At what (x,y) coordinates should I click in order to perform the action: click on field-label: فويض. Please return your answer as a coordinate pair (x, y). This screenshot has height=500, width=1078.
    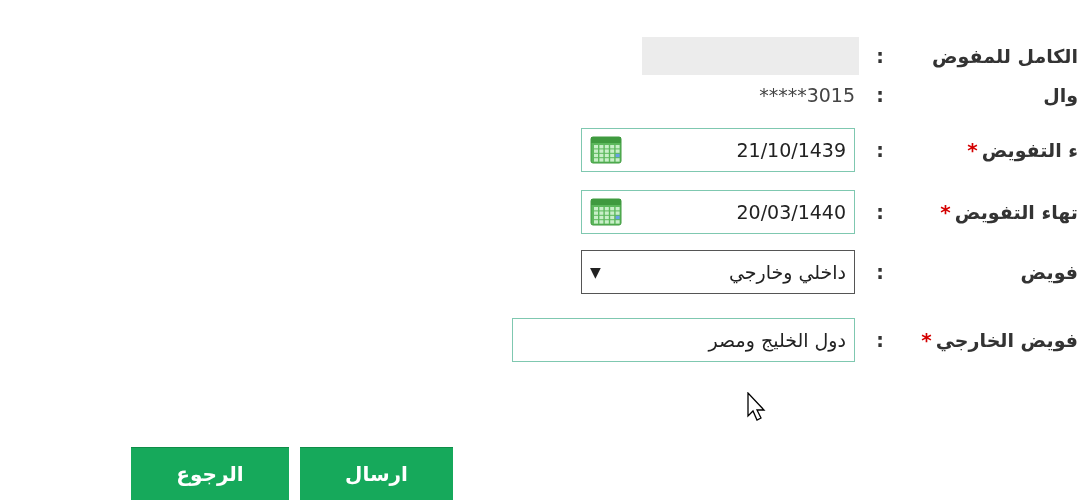
    Looking at the image, I should click on (1049, 272).